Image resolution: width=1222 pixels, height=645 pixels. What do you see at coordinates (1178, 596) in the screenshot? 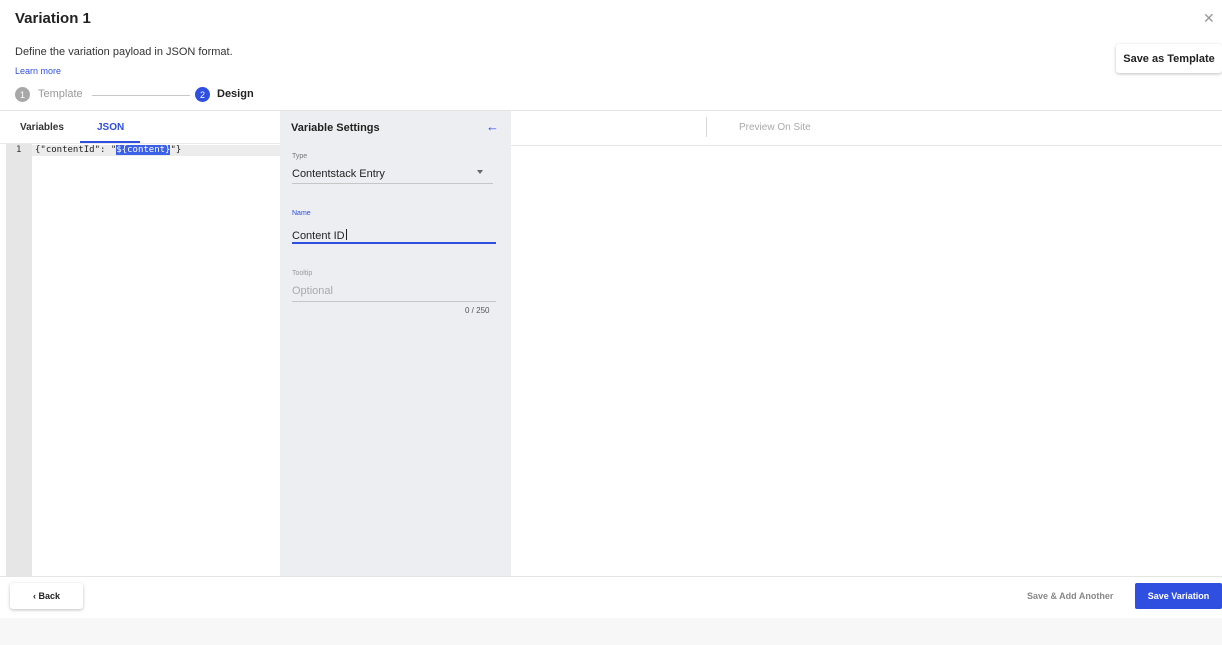
I see `save-variation-button: Save Variation` at bounding box center [1178, 596].